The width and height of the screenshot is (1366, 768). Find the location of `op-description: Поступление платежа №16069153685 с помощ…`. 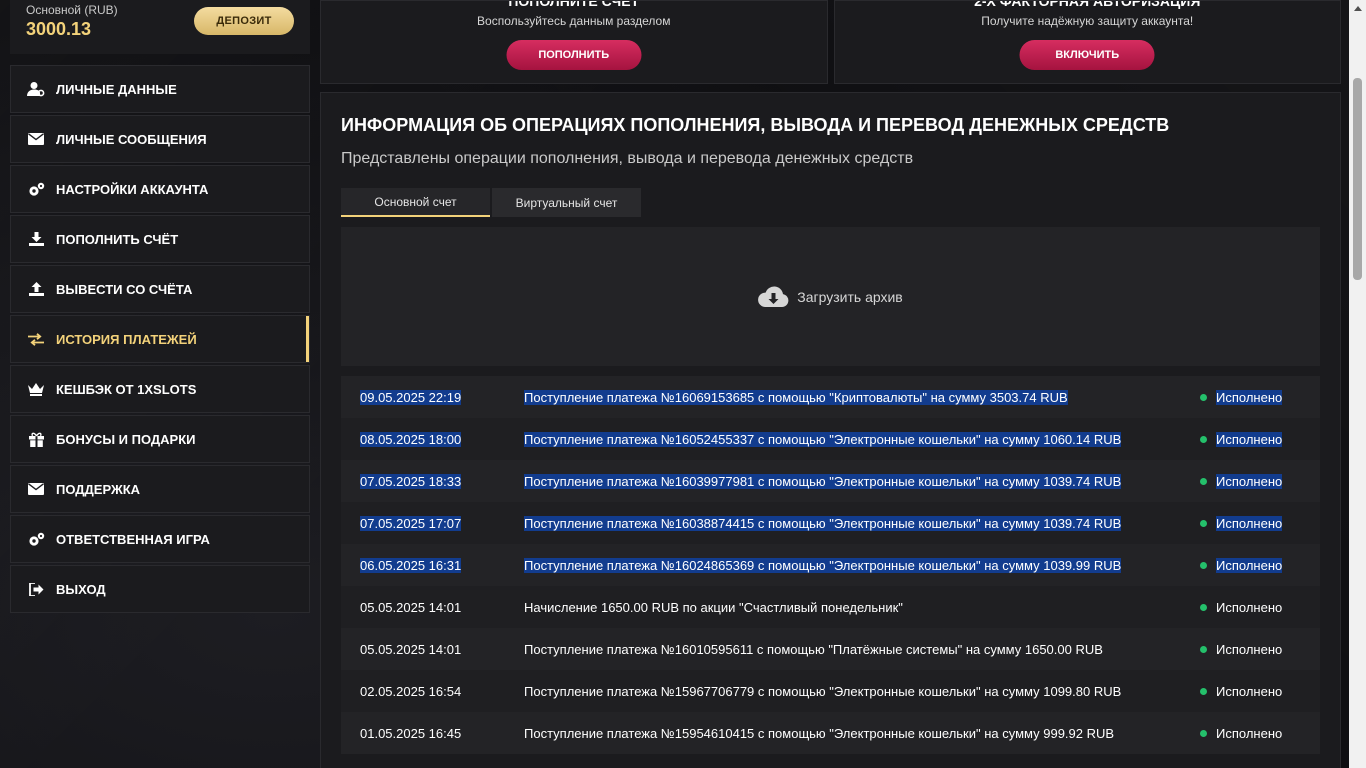

op-description: Поступление платежа №16069153685 с помощ… is located at coordinates (796, 397).